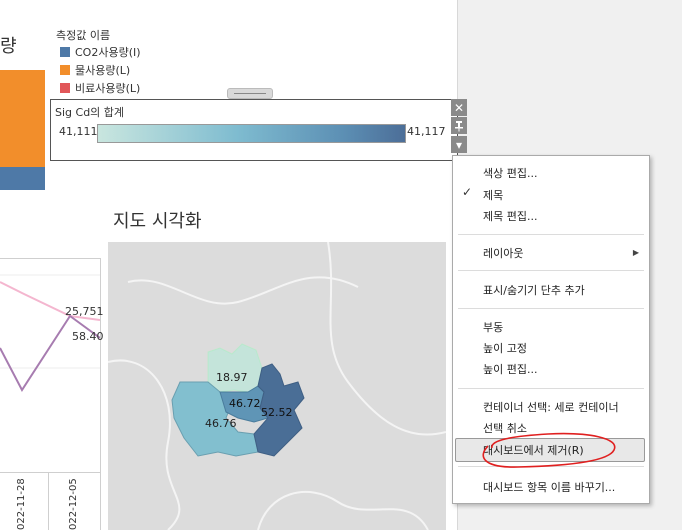 Image resolution: width=682 pixels, height=530 pixels. What do you see at coordinates (108, 52) in the screenshot?
I see `legend-label: CO2사용량(I)` at bounding box center [108, 52].